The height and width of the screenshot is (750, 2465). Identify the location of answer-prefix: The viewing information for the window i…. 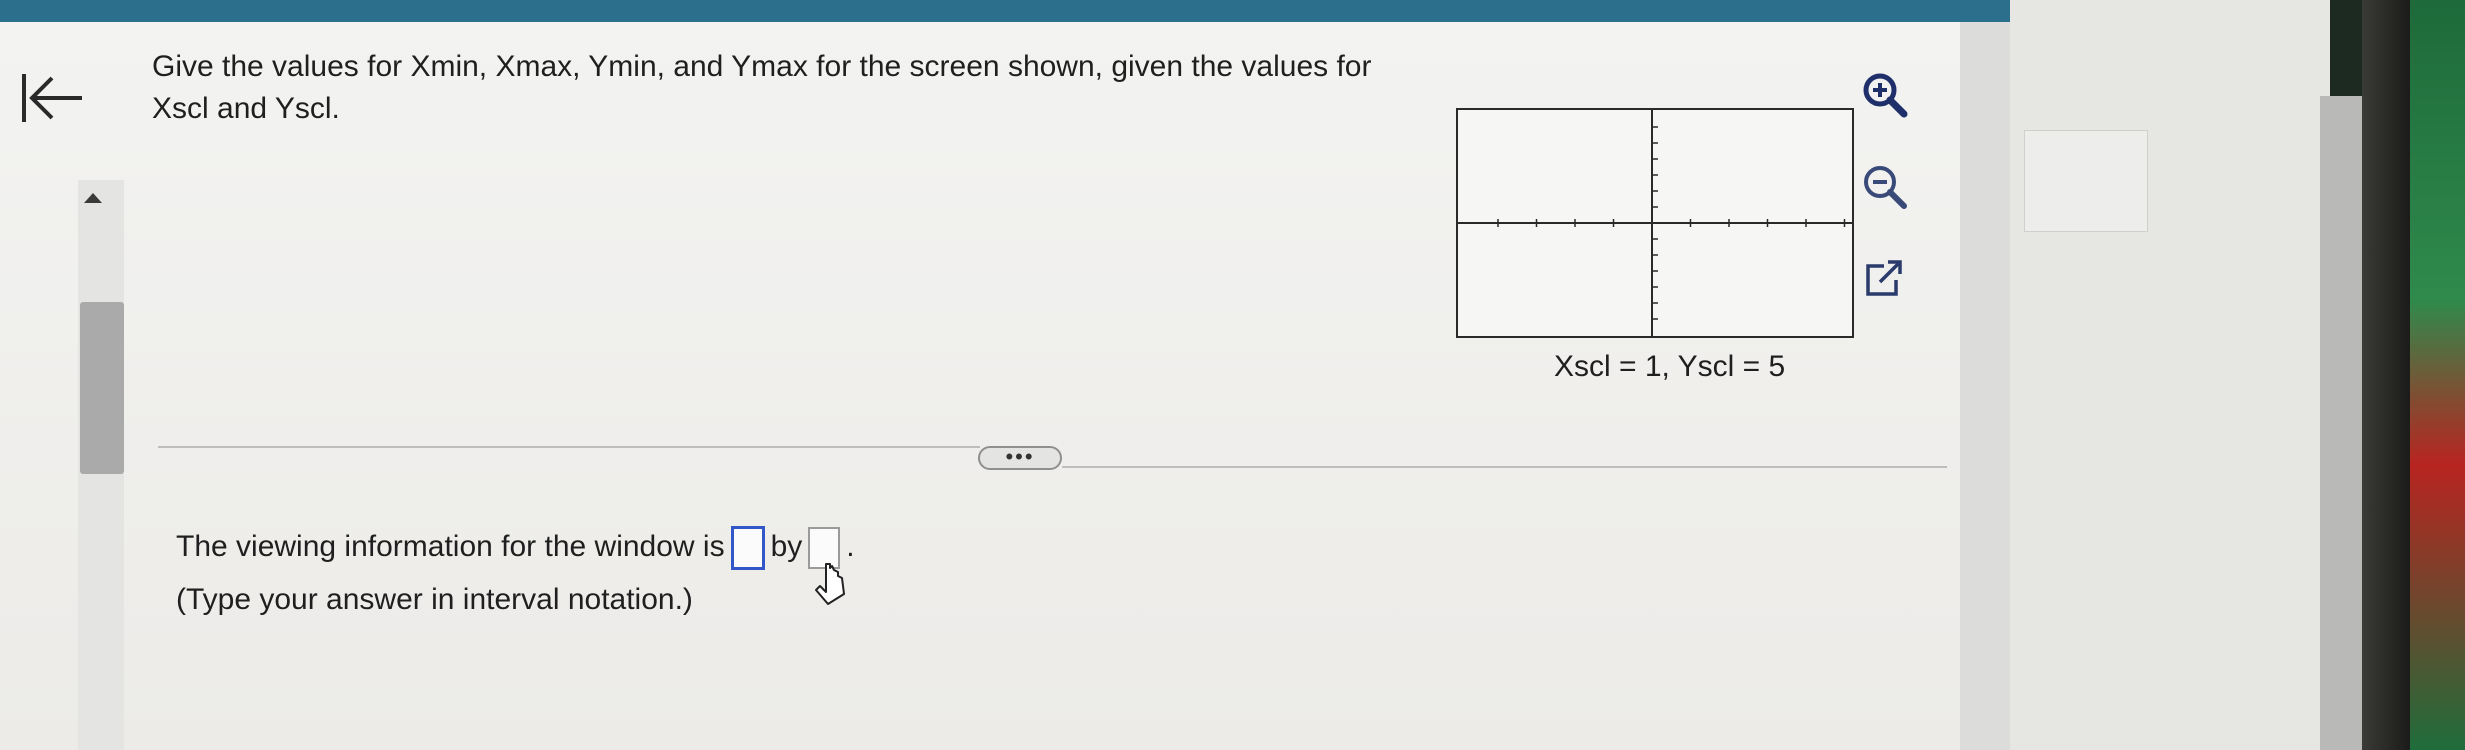
(450, 546).